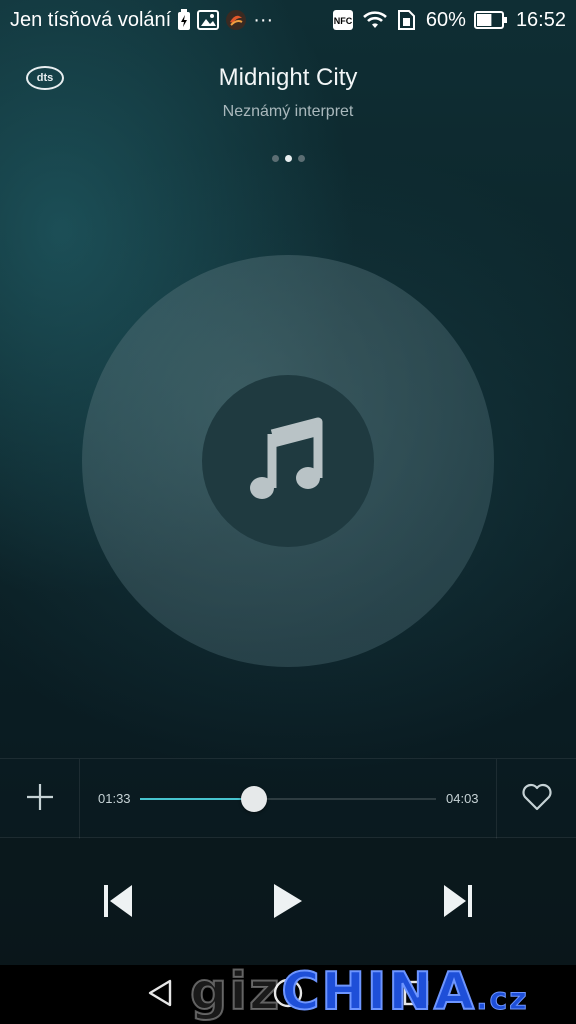  What do you see at coordinates (540, 19) in the screenshot?
I see `clock: 16:52` at bounding box center [540, 19].